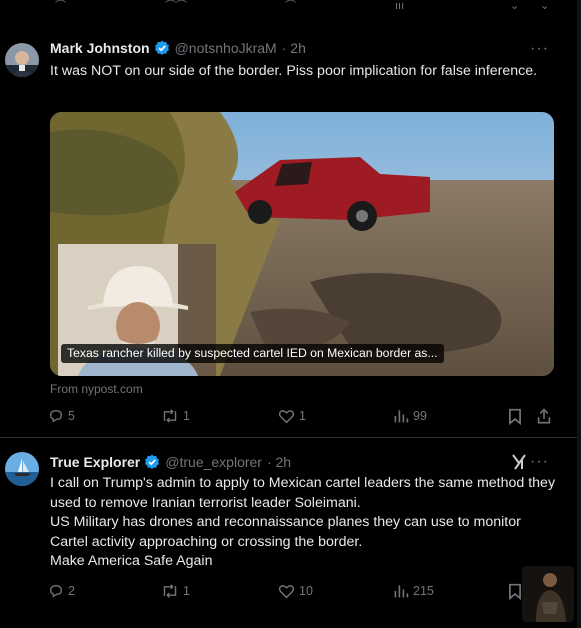 The width and height of the screenshot is (581, 628). I want to click on reply-count: 5, so click(71, 416).